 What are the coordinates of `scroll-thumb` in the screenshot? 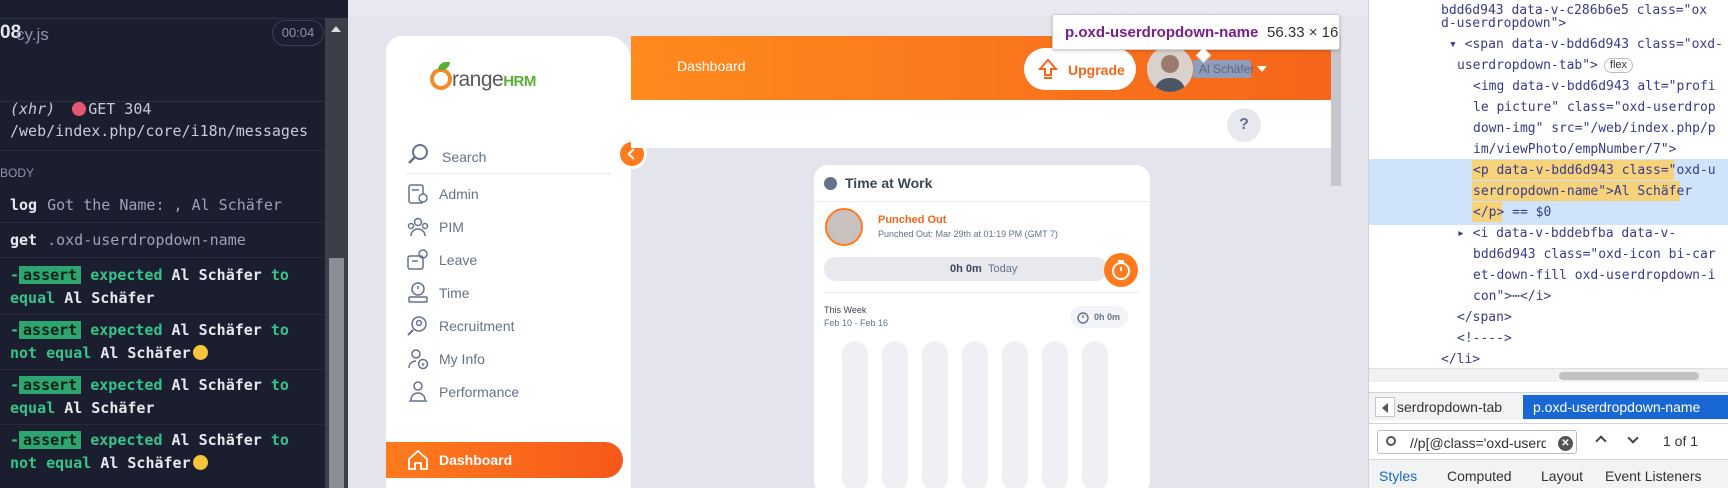 It's located at (336, 373).